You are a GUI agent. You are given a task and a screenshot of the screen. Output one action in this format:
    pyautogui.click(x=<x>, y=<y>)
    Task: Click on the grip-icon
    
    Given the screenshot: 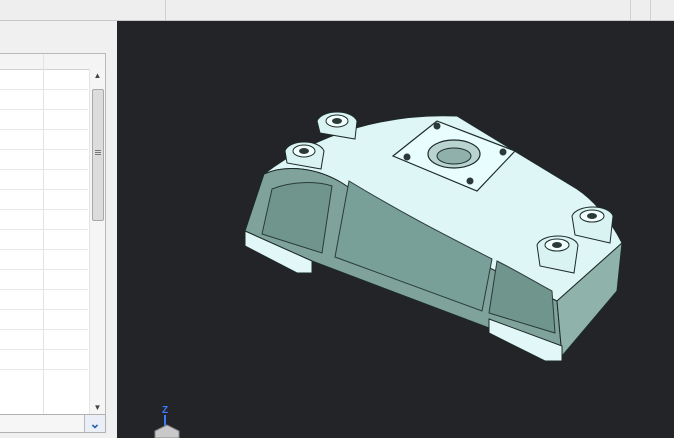 What is the action you would take?
    pyautogui.click(x=98, y=150)
    